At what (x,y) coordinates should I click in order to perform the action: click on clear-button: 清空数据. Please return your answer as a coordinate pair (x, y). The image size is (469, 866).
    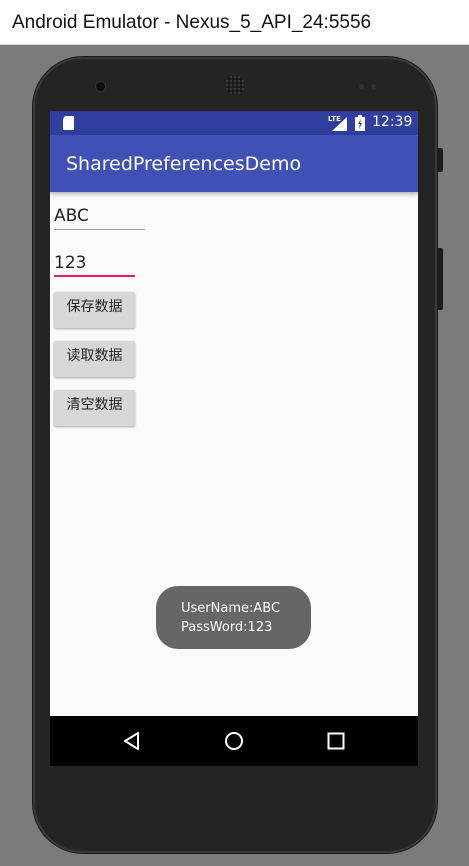
    Looking at the image, I should click on (94, 408).